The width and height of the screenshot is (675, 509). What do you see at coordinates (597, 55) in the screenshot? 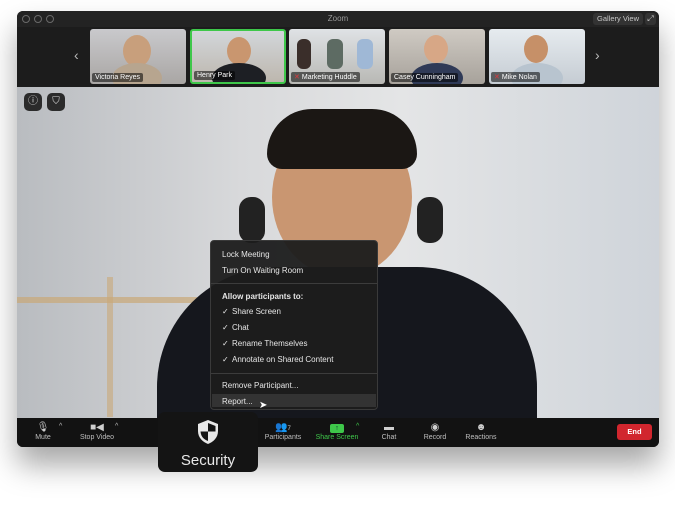
I see `next-page-icon: ›` at bounding box center [597, 55].